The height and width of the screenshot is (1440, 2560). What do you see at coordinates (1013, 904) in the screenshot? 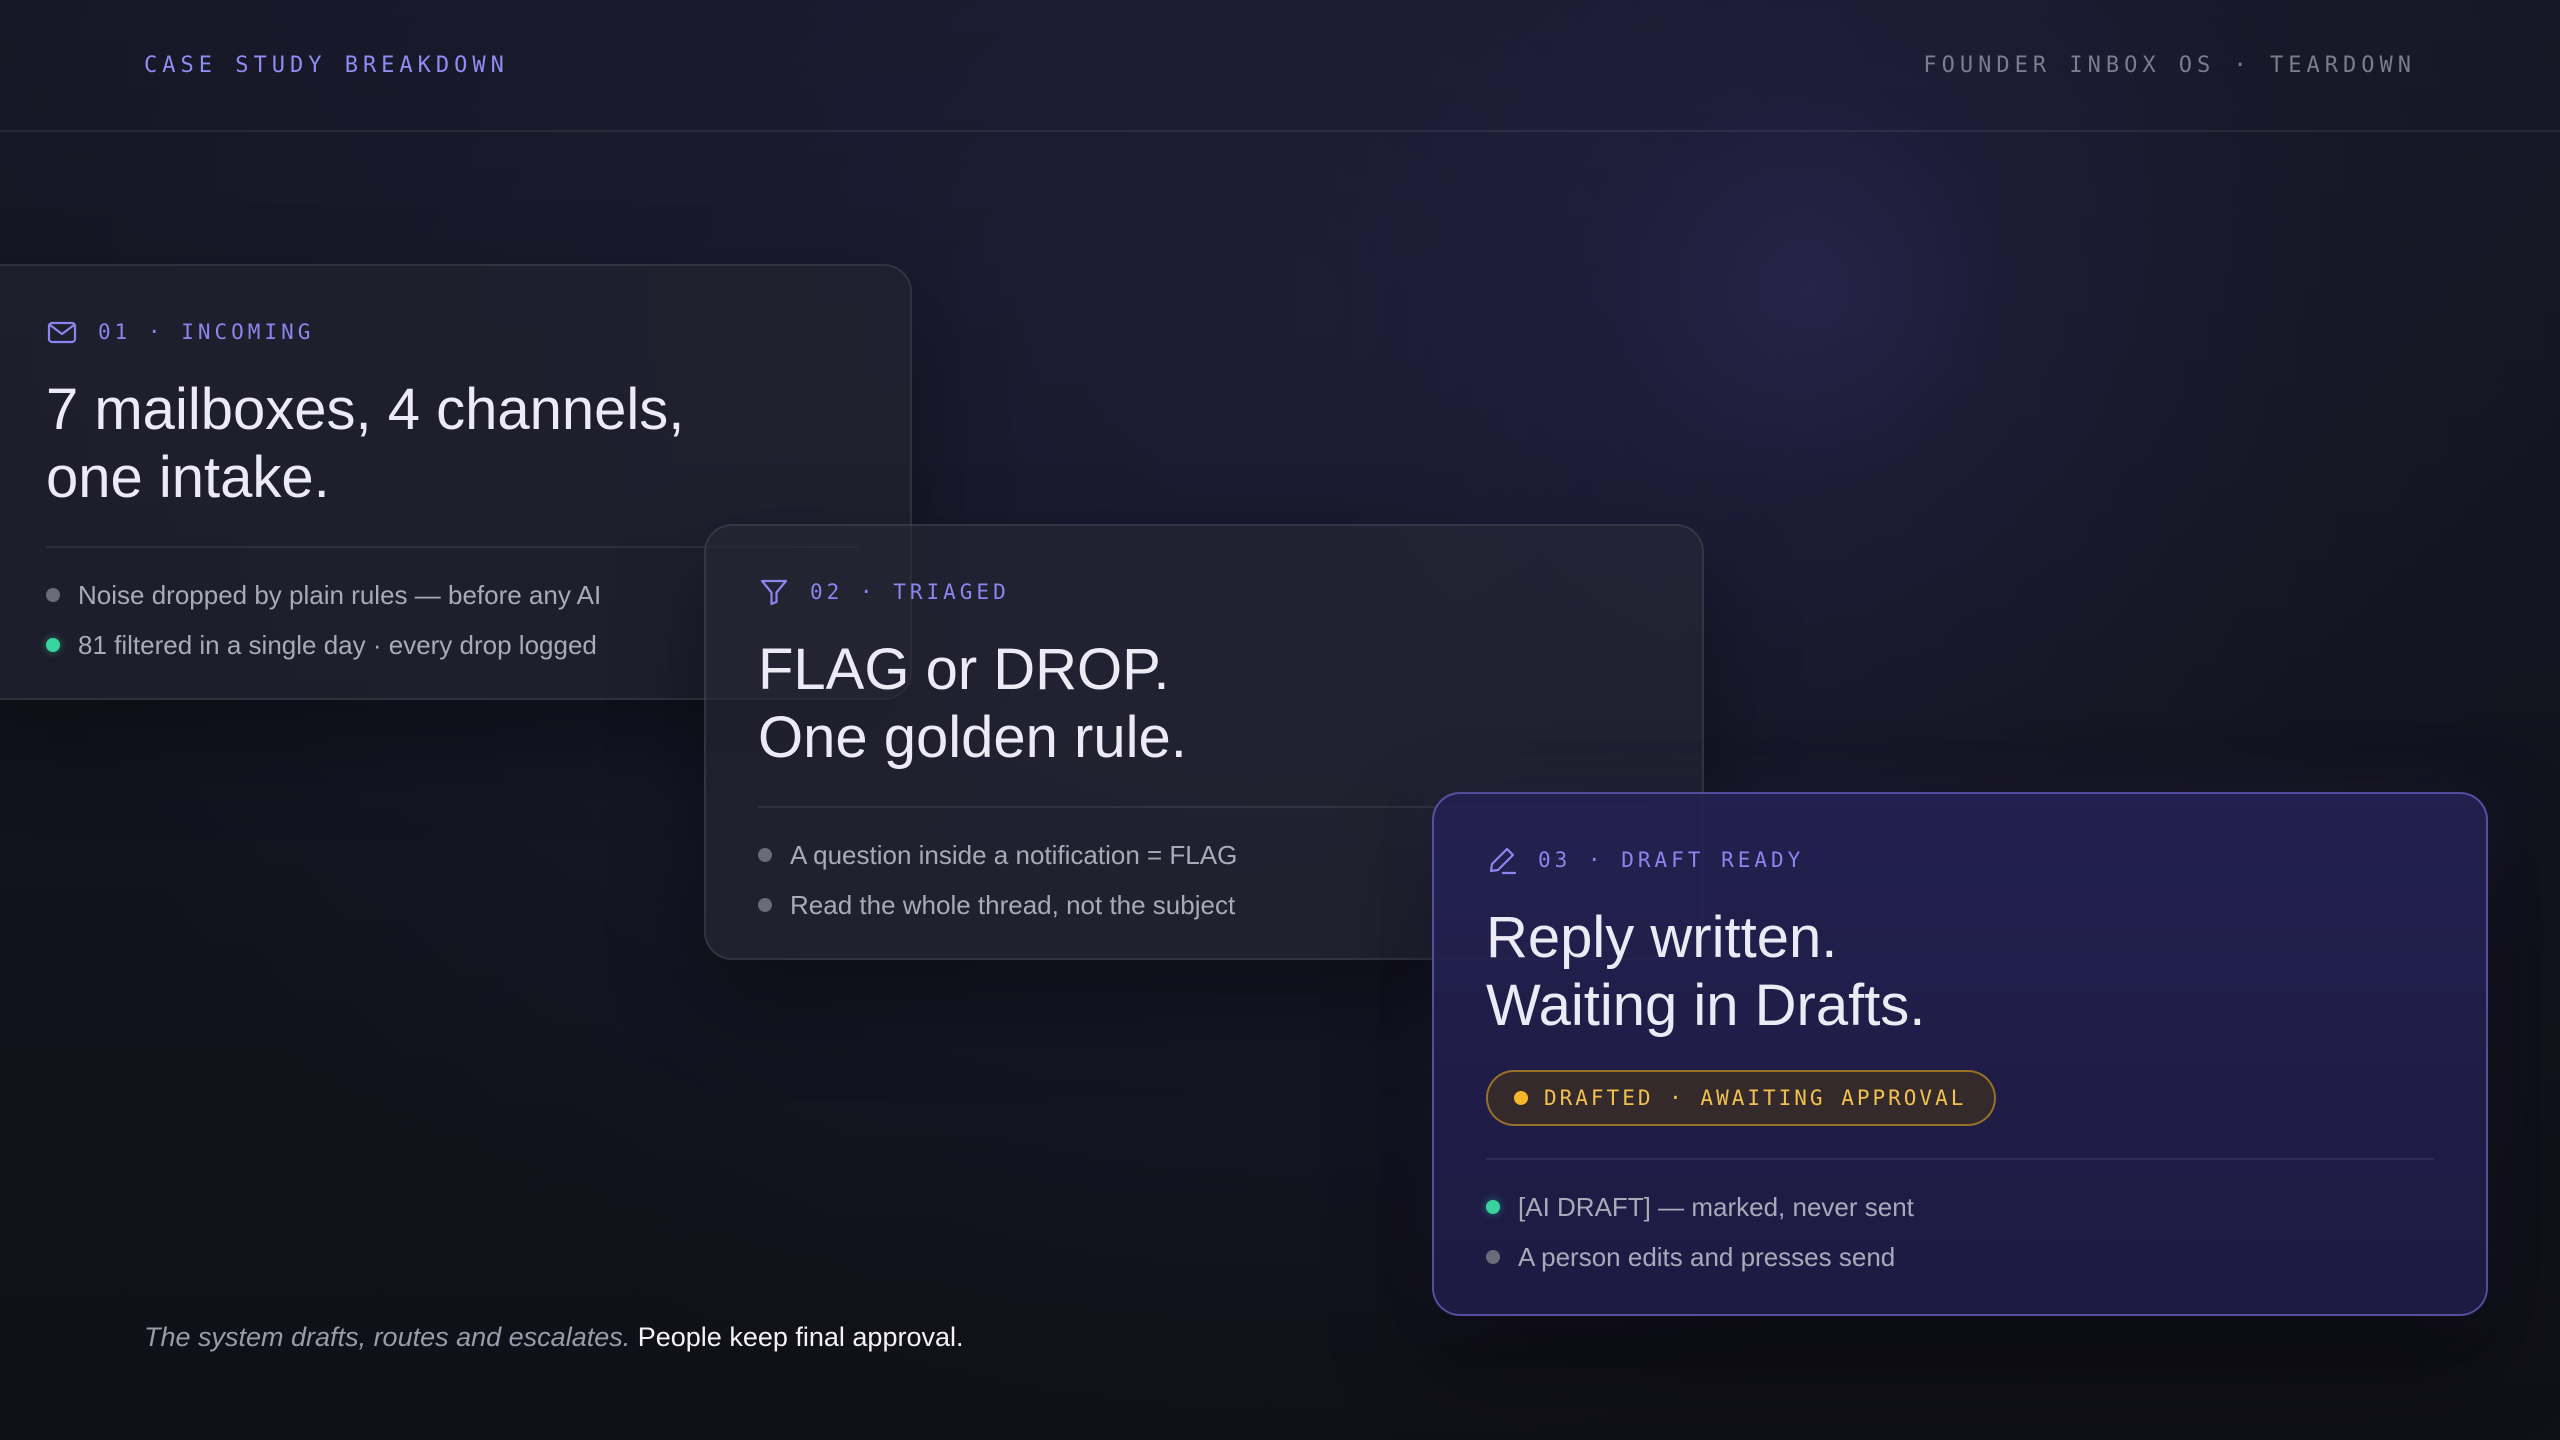
I see `list-item-text: Read the whole thread, not the subject` at bounding box center [1013, 904].